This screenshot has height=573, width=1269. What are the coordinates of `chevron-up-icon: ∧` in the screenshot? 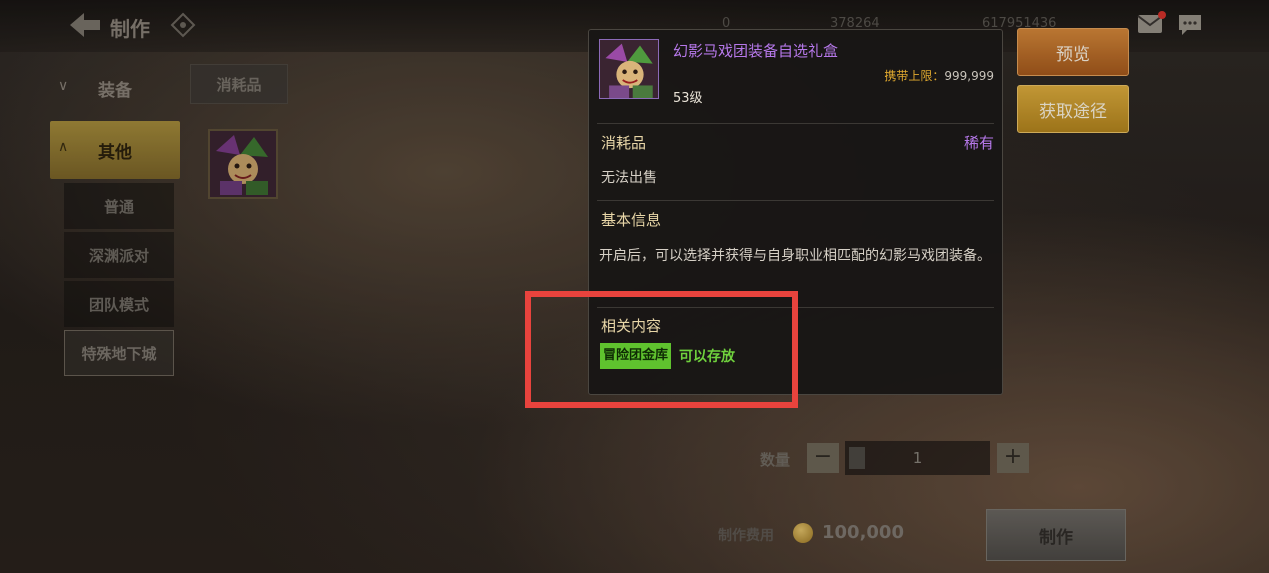 It's located at (63, 147).